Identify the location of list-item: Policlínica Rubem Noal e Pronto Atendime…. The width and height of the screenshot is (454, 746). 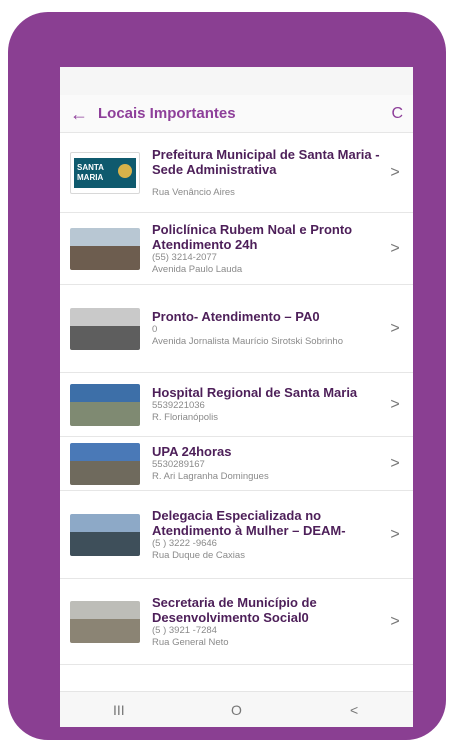
(236, 249).